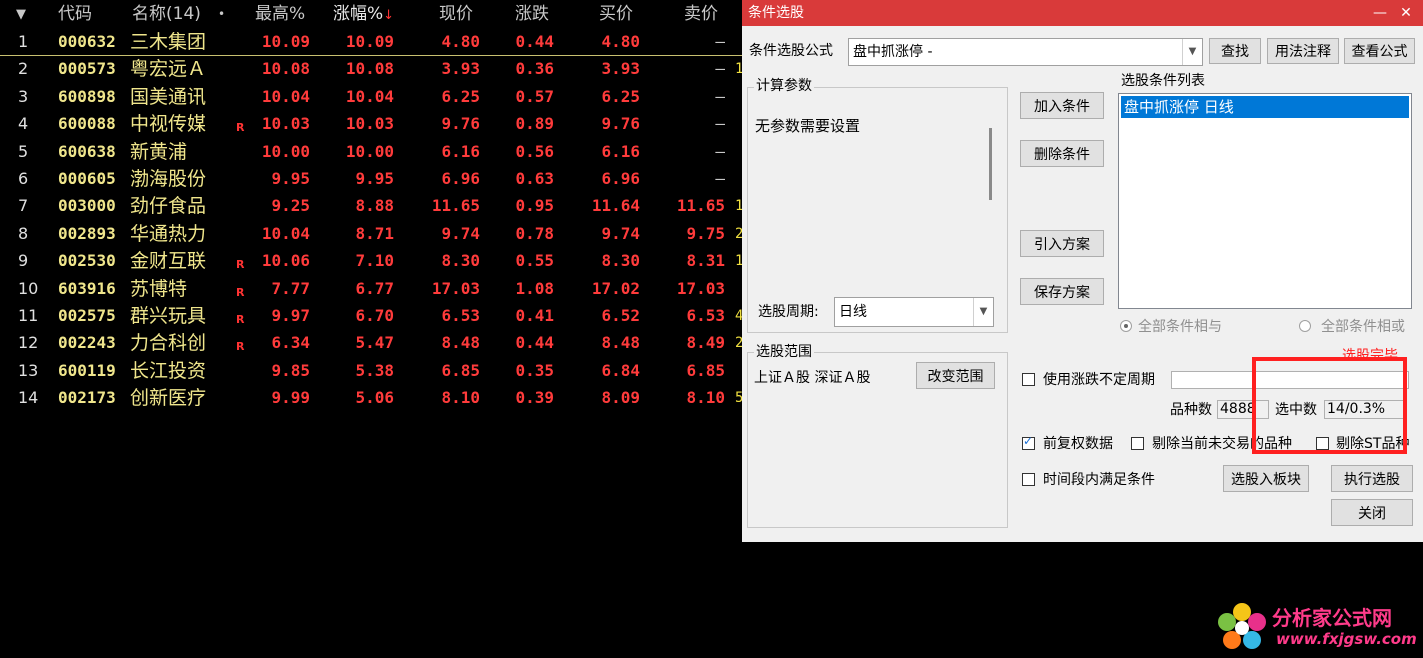 Image resolution: width=1423 pixels, height=658 pixels. Describe the element at coordinates (616, 14) in the screenshot. I see `column-header-buy: 买价` at that location.